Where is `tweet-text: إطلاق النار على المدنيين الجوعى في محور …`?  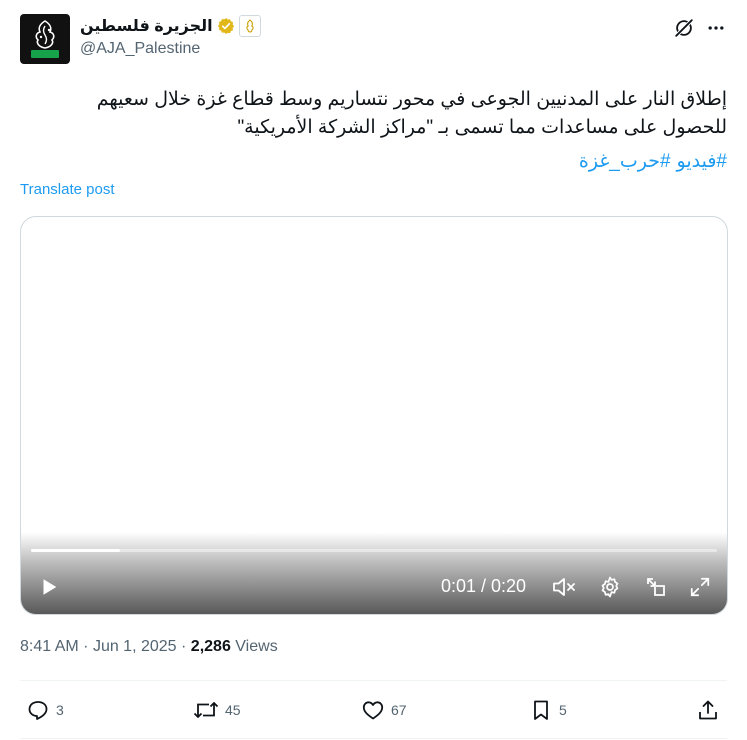 tweet-text: إطلاق النار على المدنيين الجوعى في محور … is located at coordinates (373, 114).